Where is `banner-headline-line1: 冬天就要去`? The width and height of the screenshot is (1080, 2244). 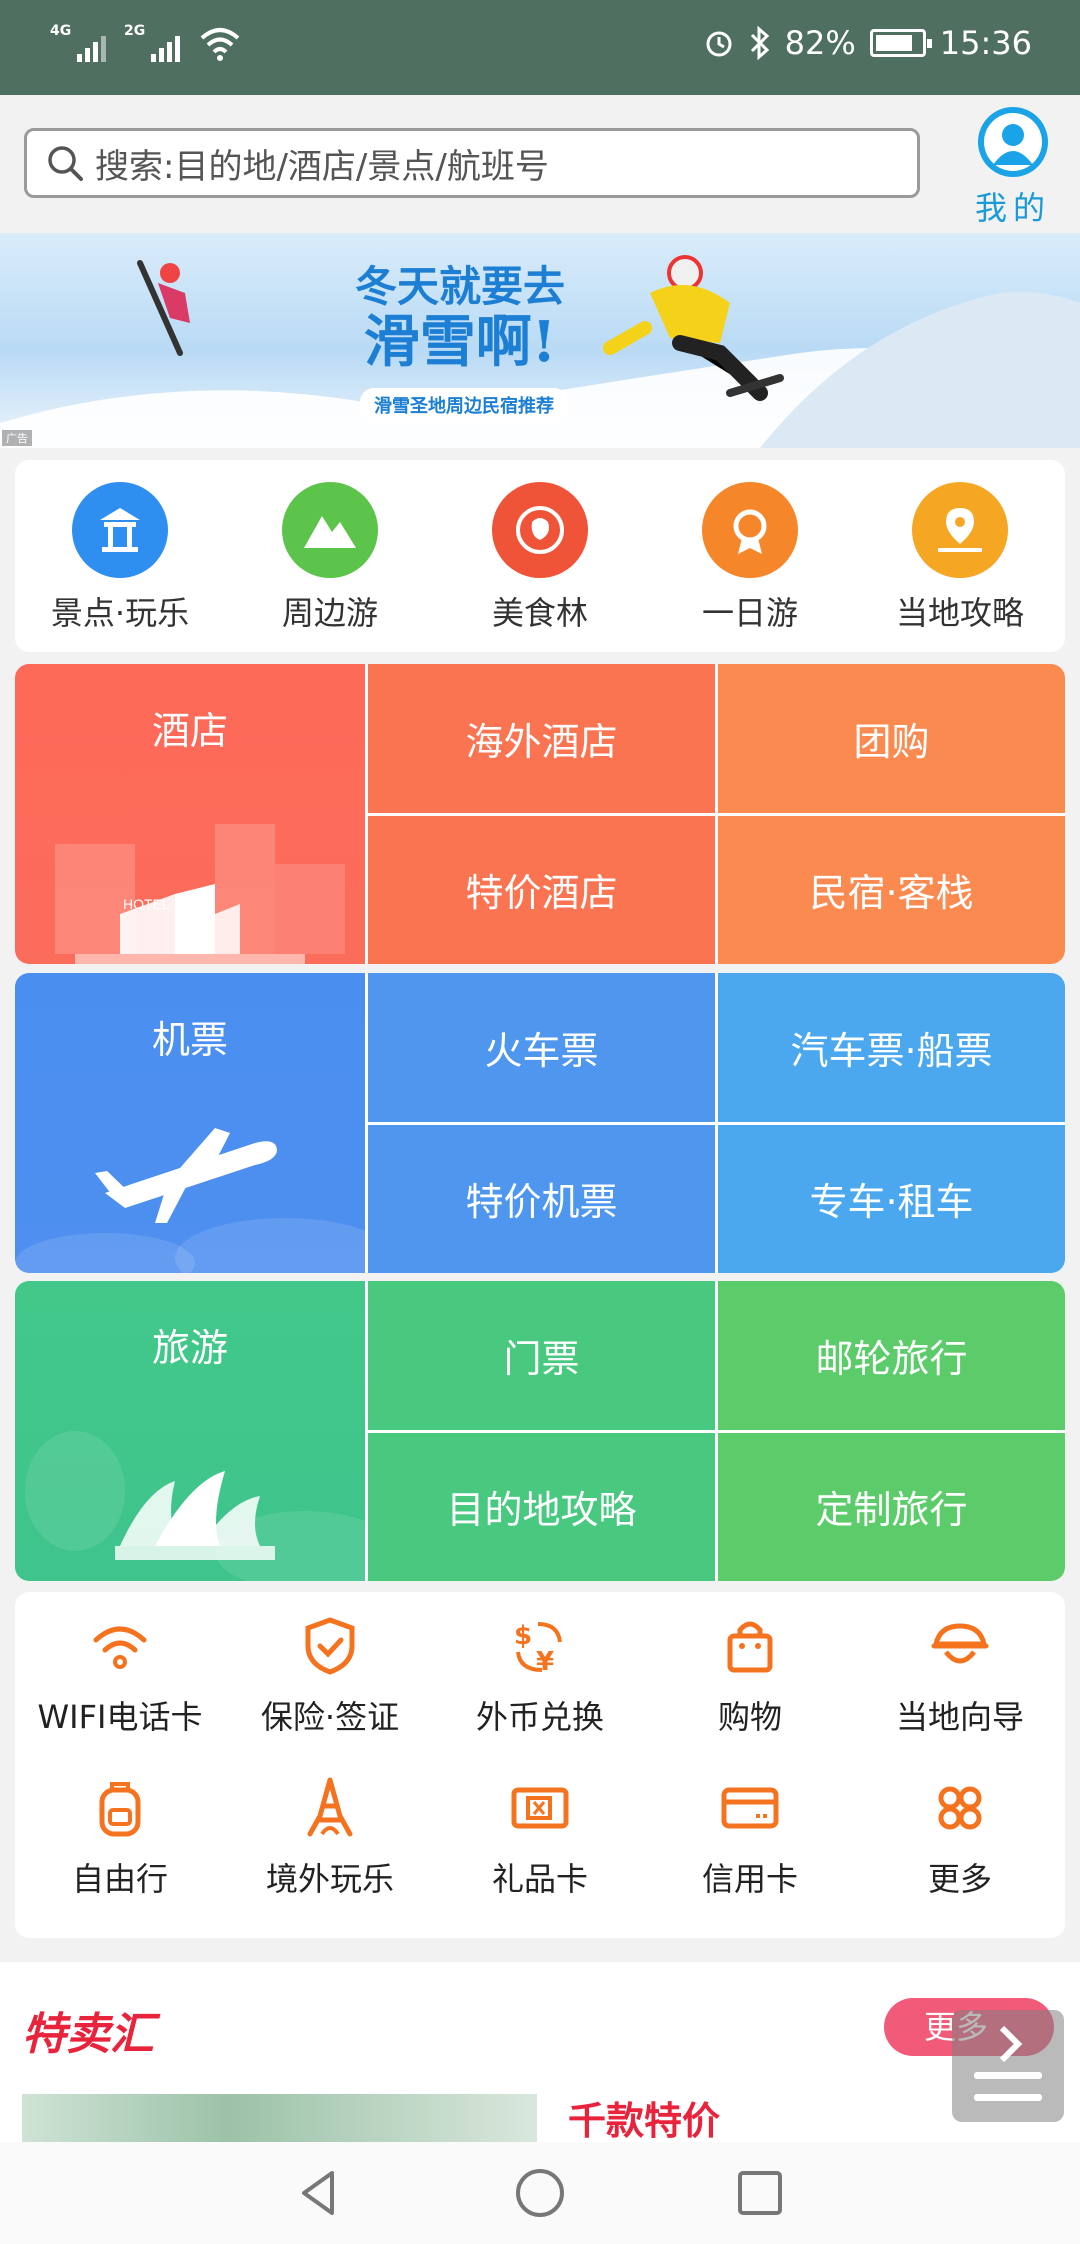
banner-headline-line1: 冬天就要去 is located at coordinates (459, 286).